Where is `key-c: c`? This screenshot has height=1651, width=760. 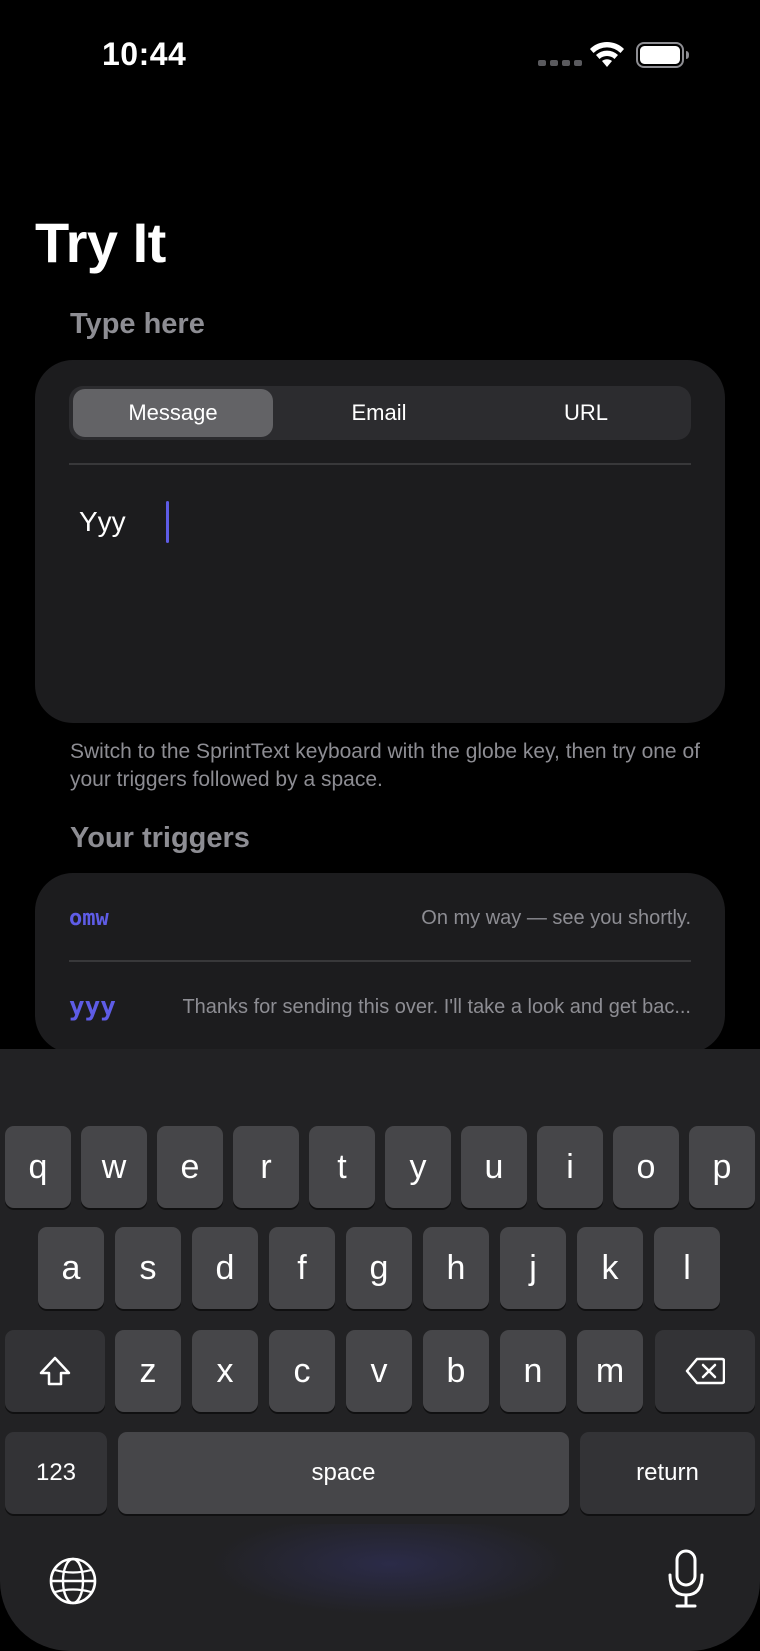 key-c: c is located at coordinates (302, 1371).